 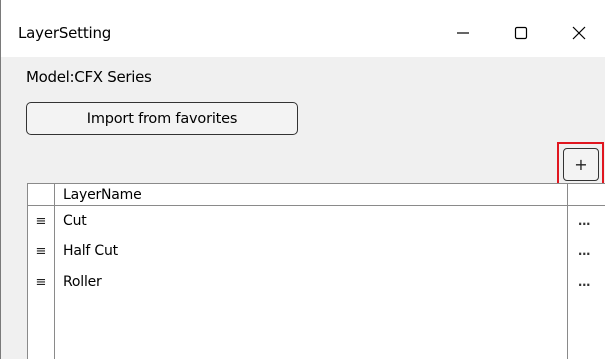 I want to click on import-from-favorites-button: Import from favorites, so click(x=162, y=118).